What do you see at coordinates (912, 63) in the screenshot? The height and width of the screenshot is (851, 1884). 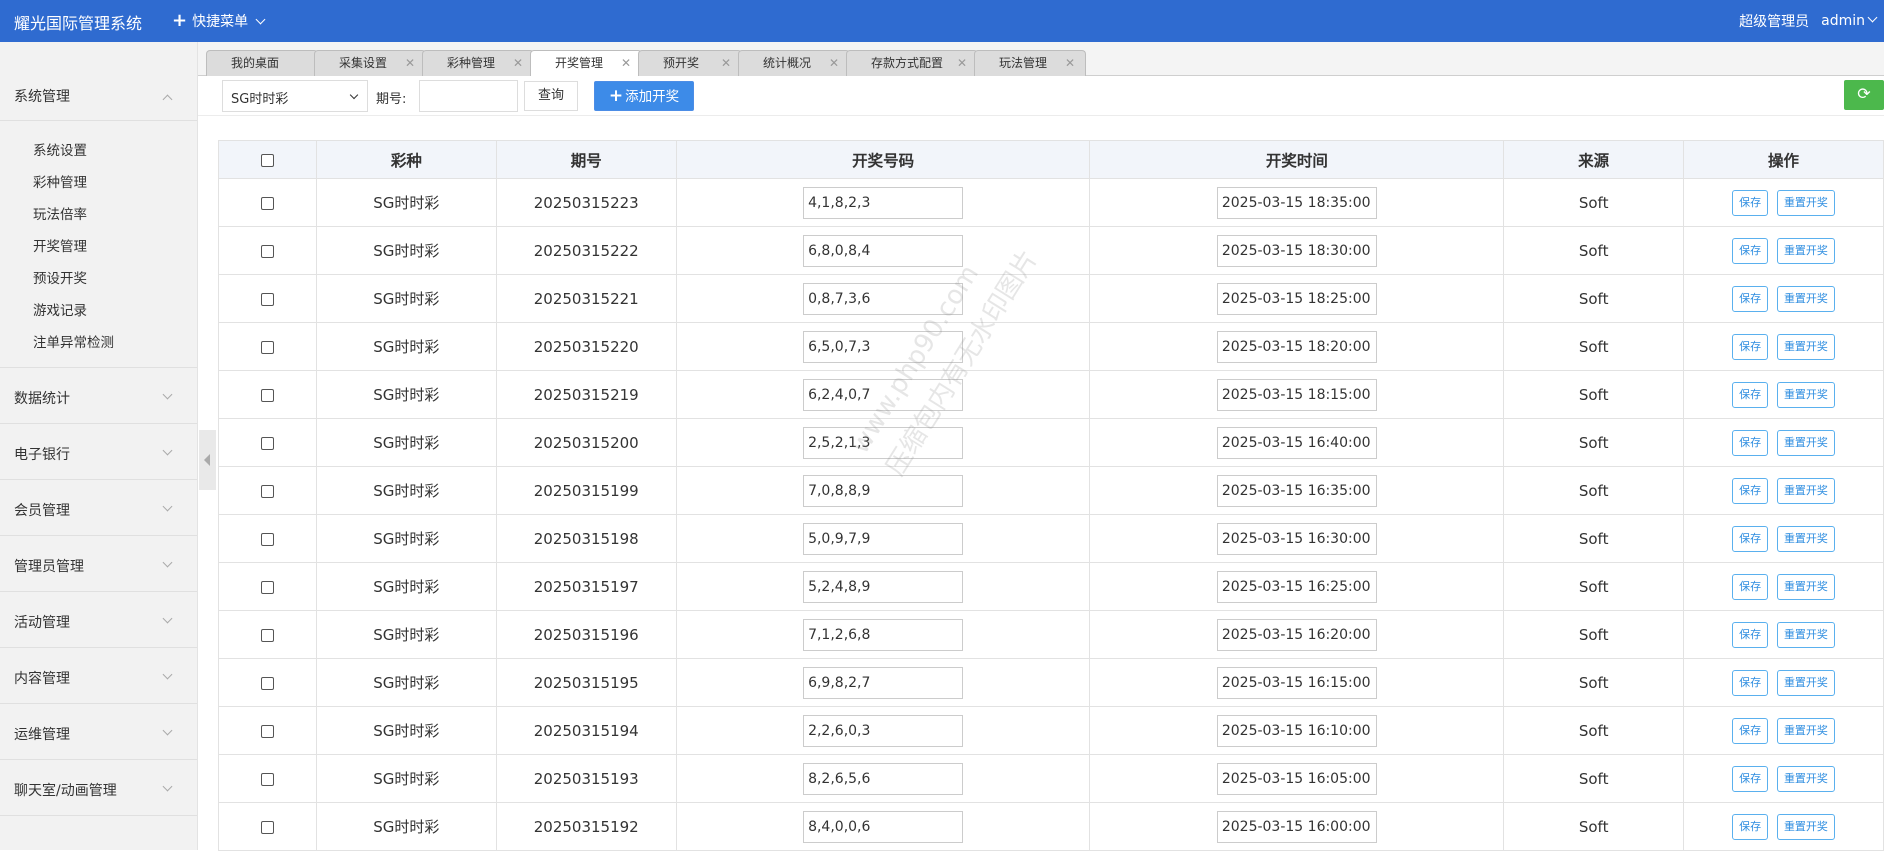 I see `tab-item: 存款方式配置 ✕` at bounding box center [912, 63].